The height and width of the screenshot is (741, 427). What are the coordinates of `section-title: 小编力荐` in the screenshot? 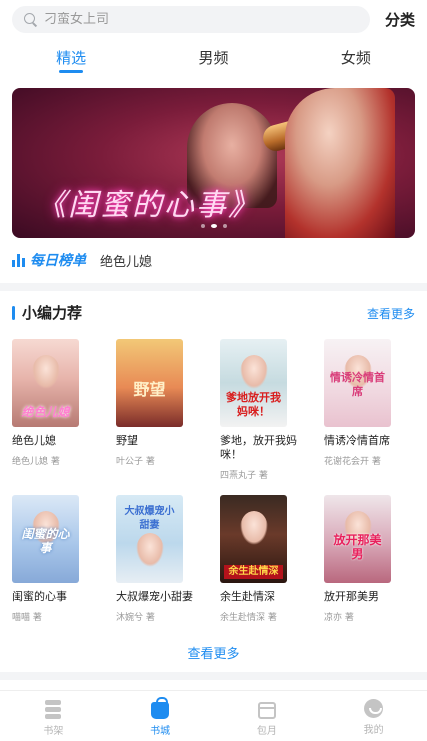 It's located at (52, 313).